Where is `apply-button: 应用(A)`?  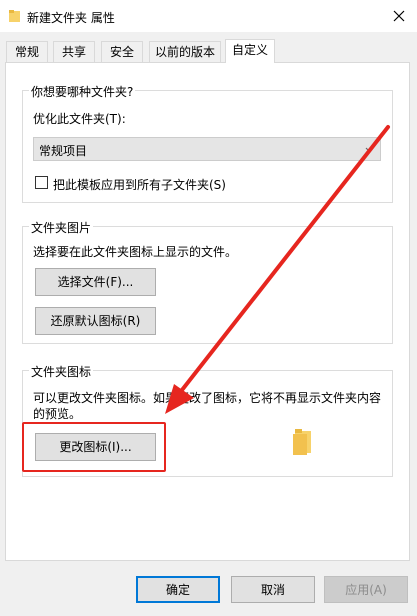
apply-button: 应用(A) is located at coordinates (366, 589).